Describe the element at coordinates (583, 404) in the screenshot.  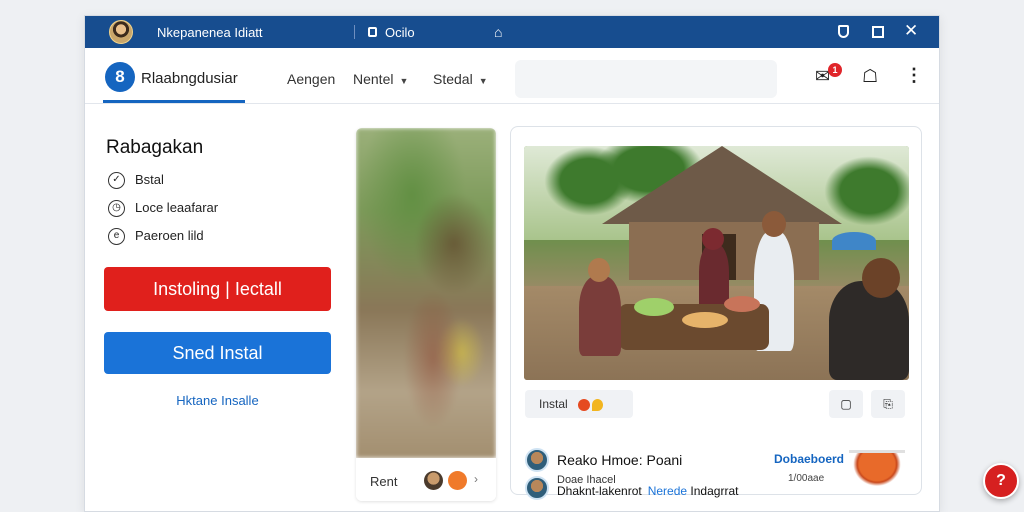
I see `tomato-icon` at that location.